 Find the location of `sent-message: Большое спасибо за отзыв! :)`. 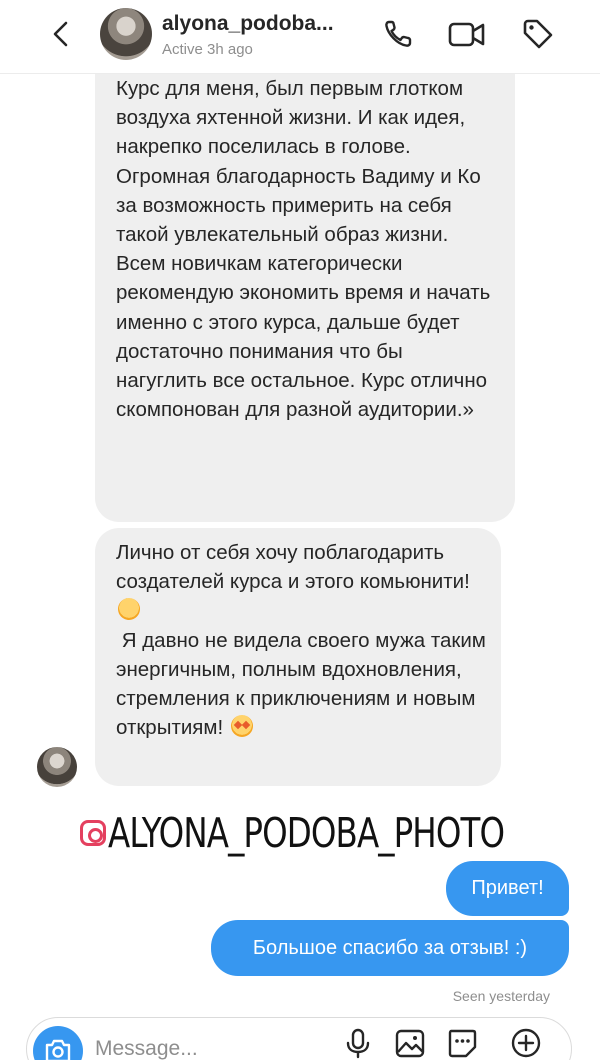

sent-message: Большое спасибо за отзыв! :) is located at coordinates (390, 948).